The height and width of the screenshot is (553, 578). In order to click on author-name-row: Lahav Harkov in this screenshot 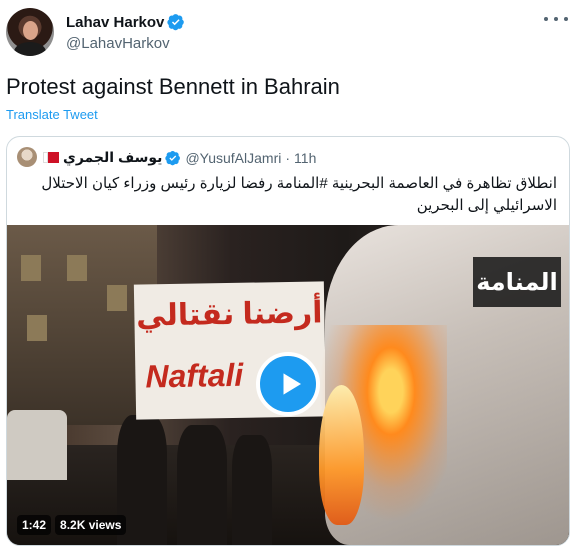, I will do `click(125, 22)`.